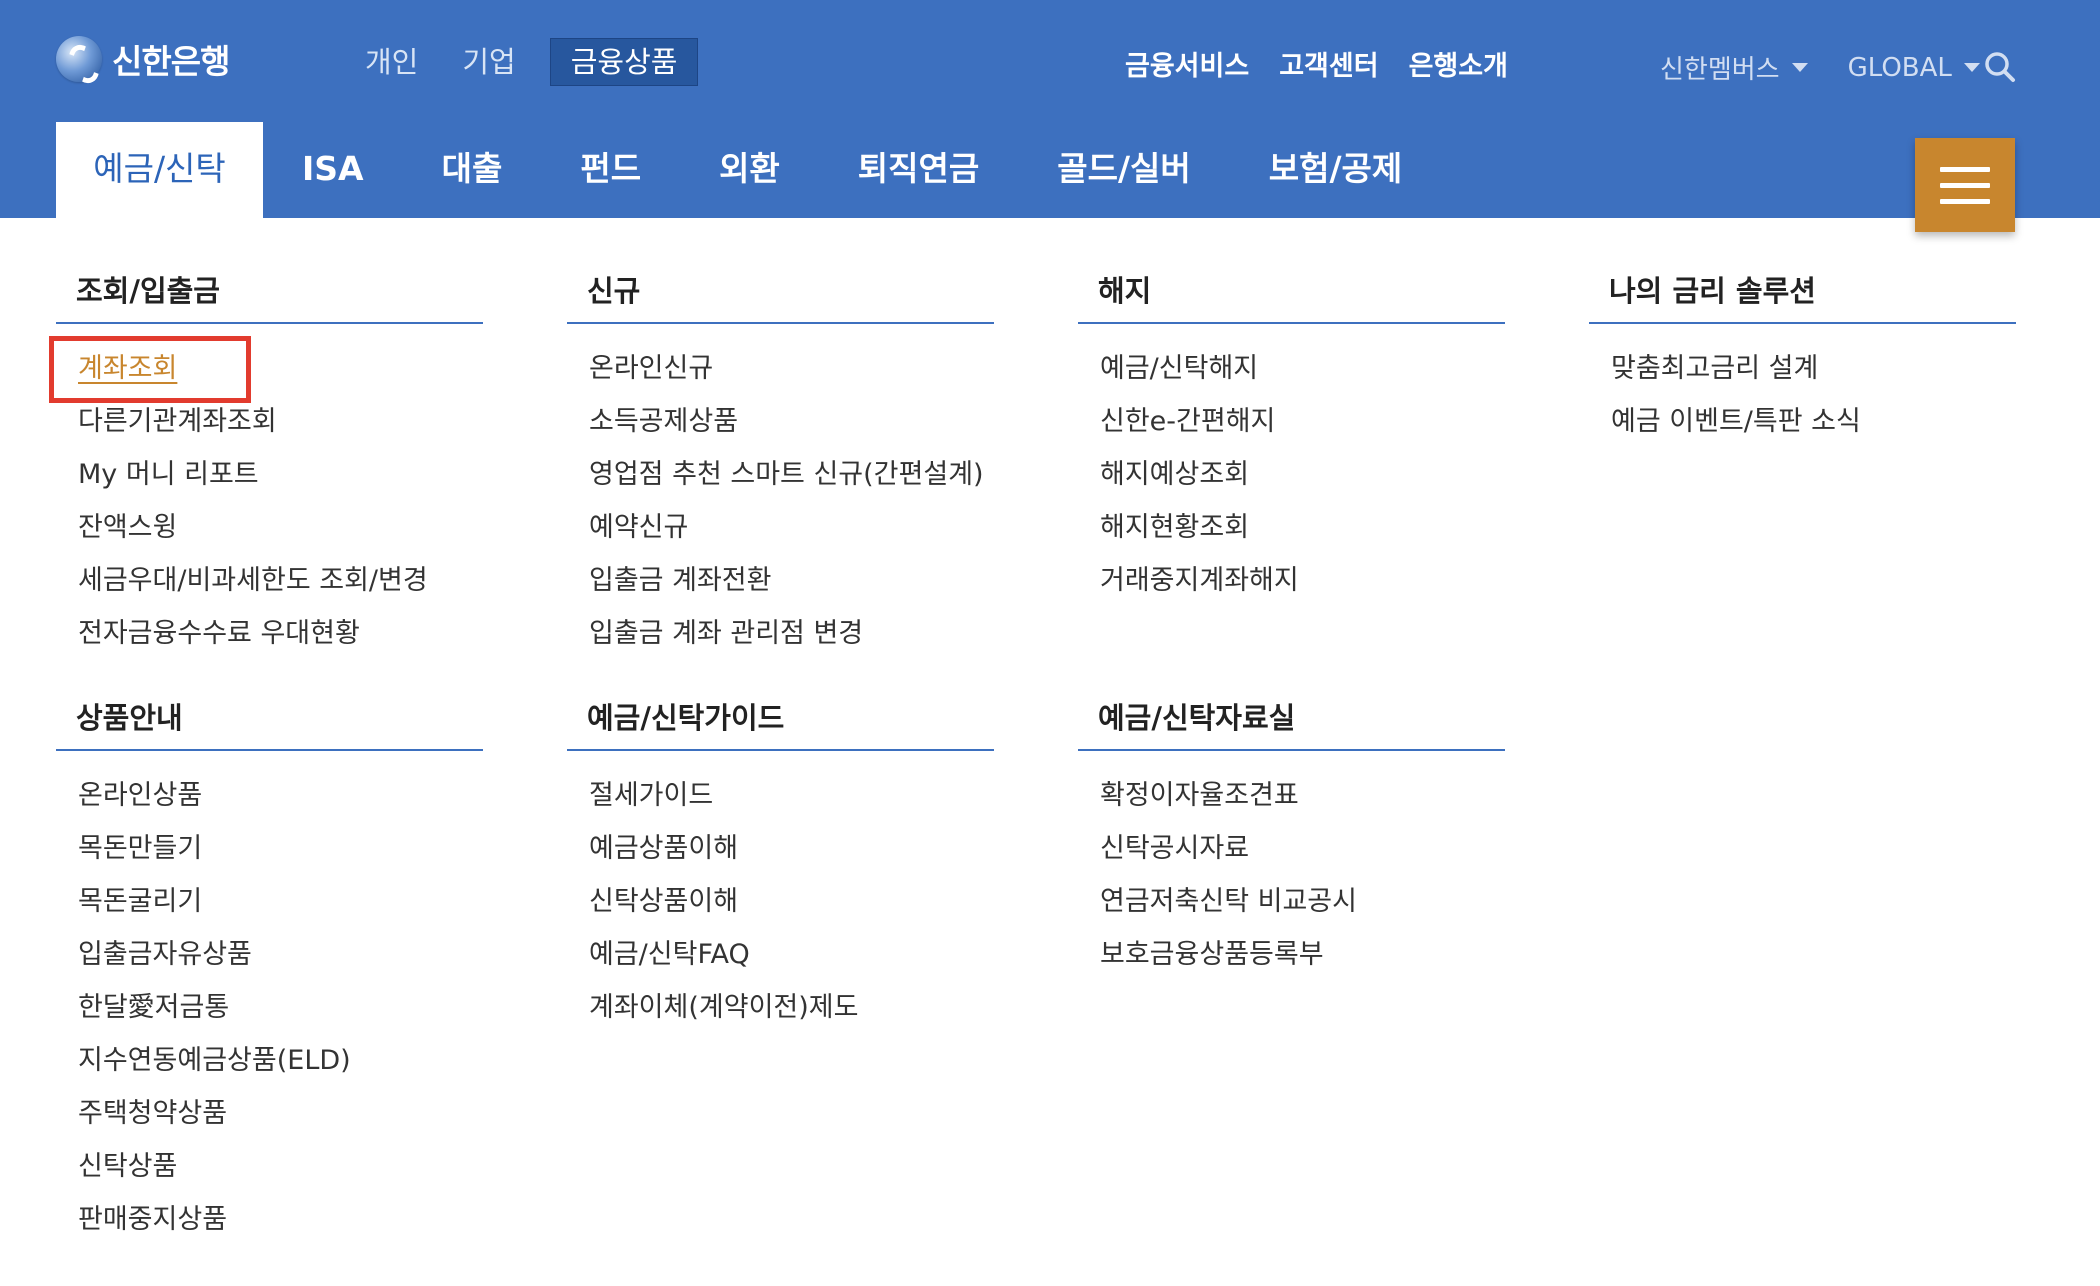 The image size is (2100, 1286). I want to click on menu-item: 계좌이체(계약이전)제도, so click(791, 1007).